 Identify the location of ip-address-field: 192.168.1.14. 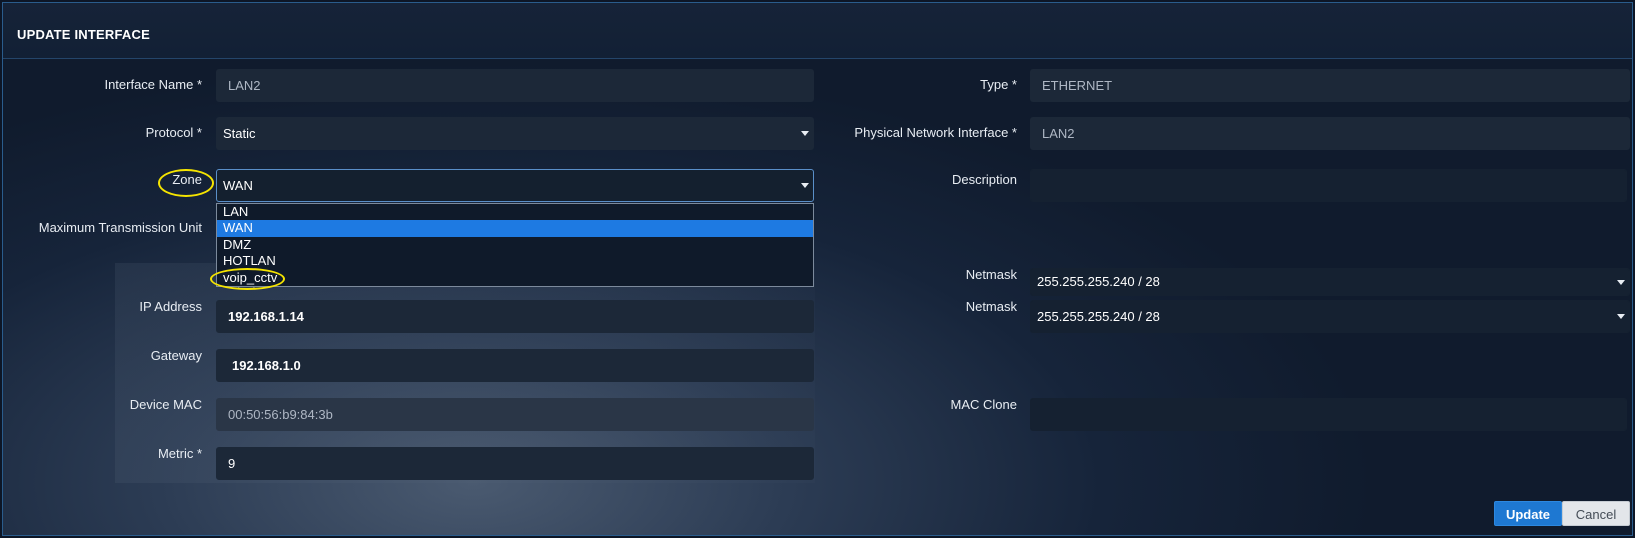
(515, 316).